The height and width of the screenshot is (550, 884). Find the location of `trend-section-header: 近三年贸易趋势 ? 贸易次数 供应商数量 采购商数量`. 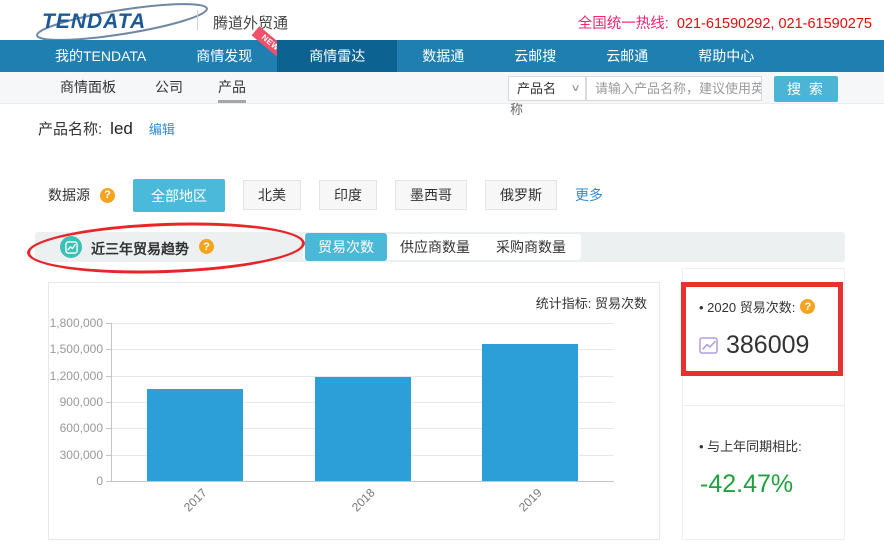

trend-section-header: 近三年贸易趋势 ? 贸易次数 供应商数量 采购商数量 is located at coordinates (440, 247).